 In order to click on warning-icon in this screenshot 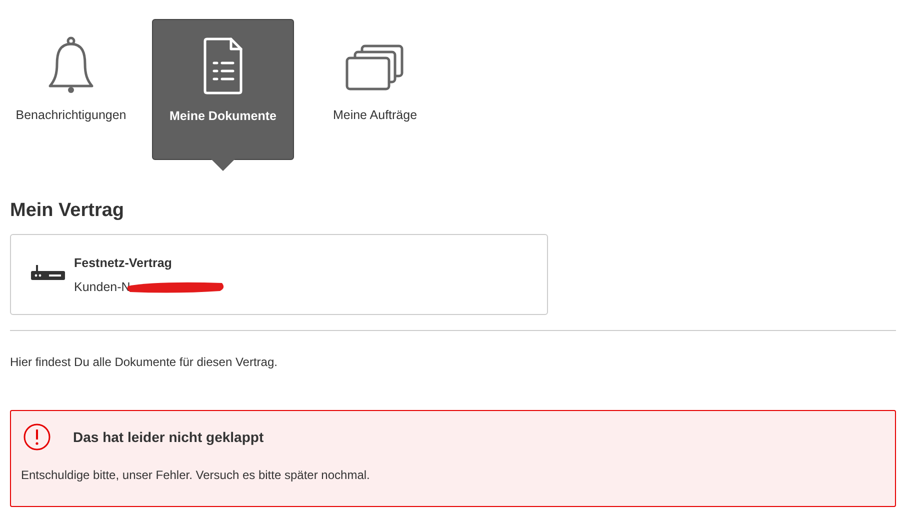, I will do `click(37, 437)`.